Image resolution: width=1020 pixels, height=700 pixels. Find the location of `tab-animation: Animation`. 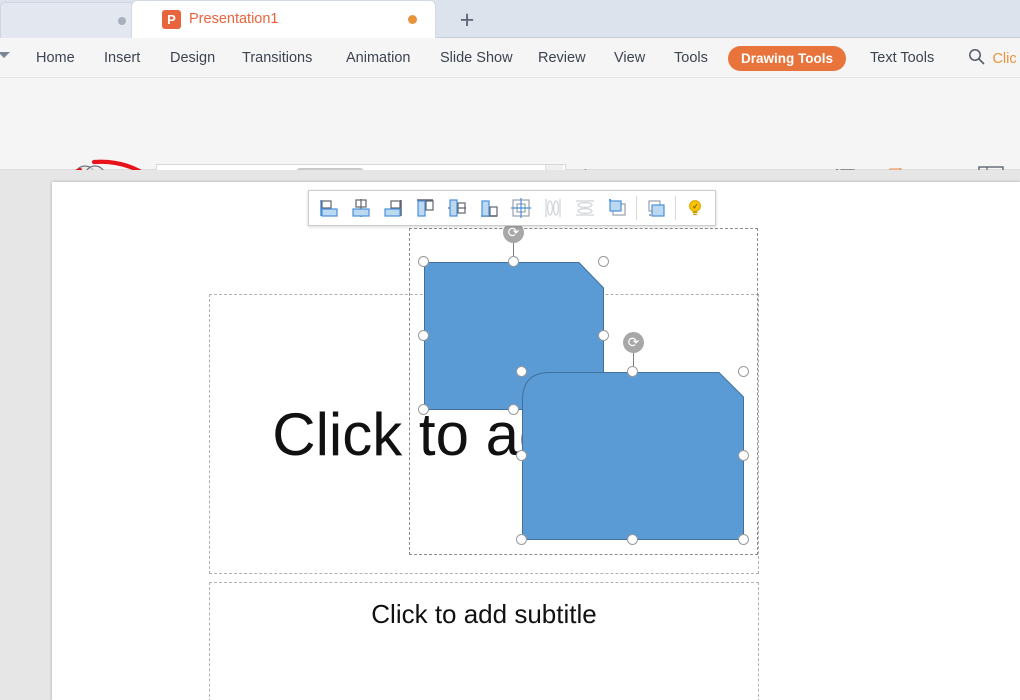

tab-animation: Animation is located at coordinates (378, 58).